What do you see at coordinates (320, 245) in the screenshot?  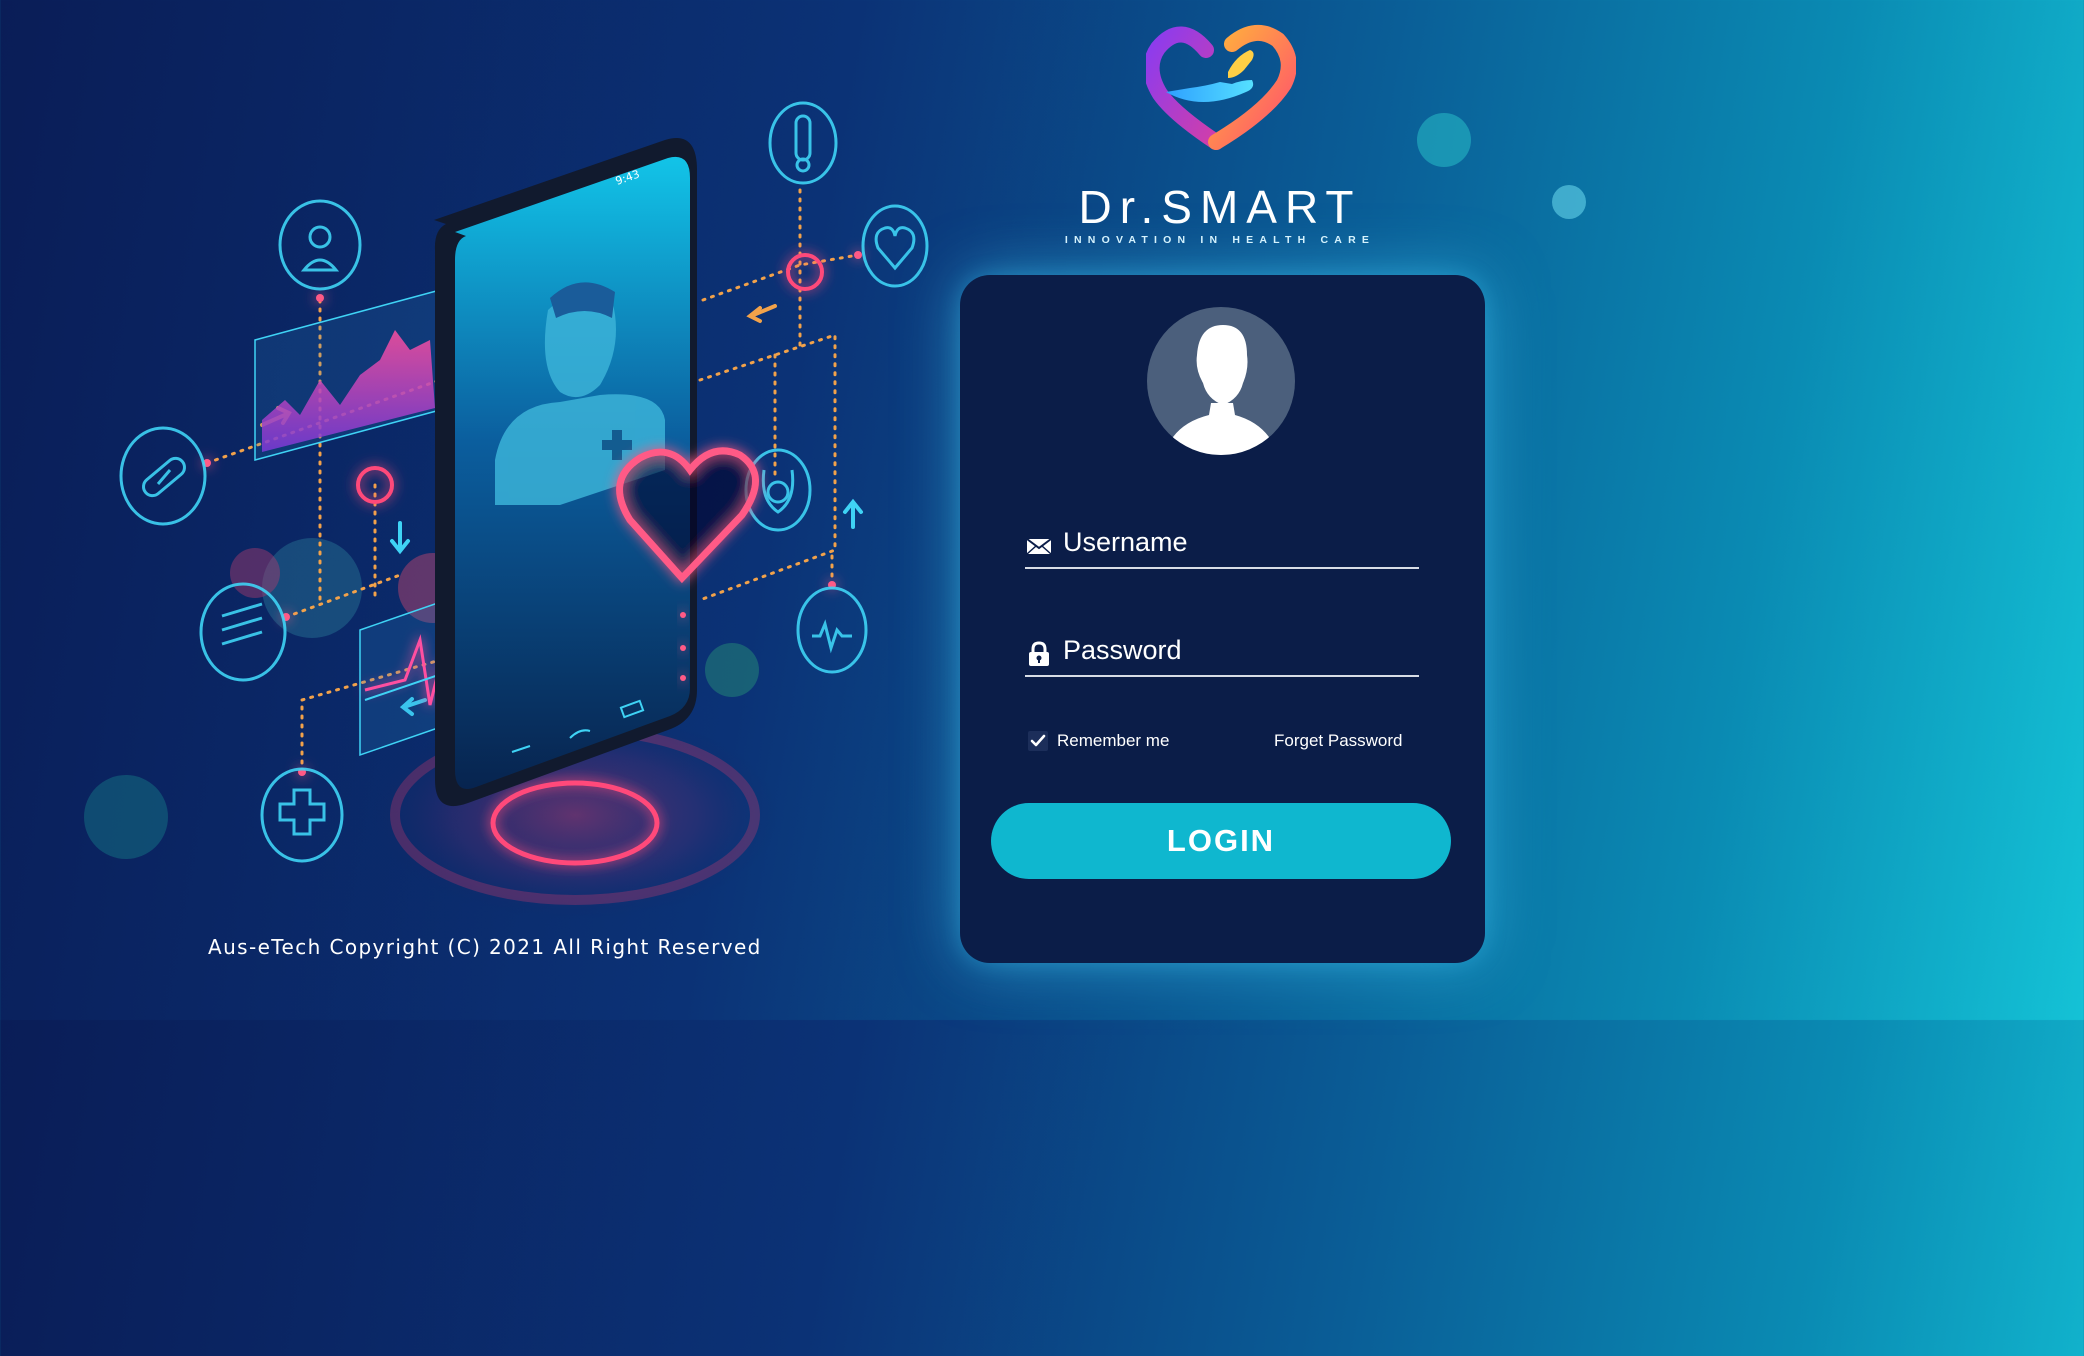 I see `user-icon` at bounding box center [320, 245].